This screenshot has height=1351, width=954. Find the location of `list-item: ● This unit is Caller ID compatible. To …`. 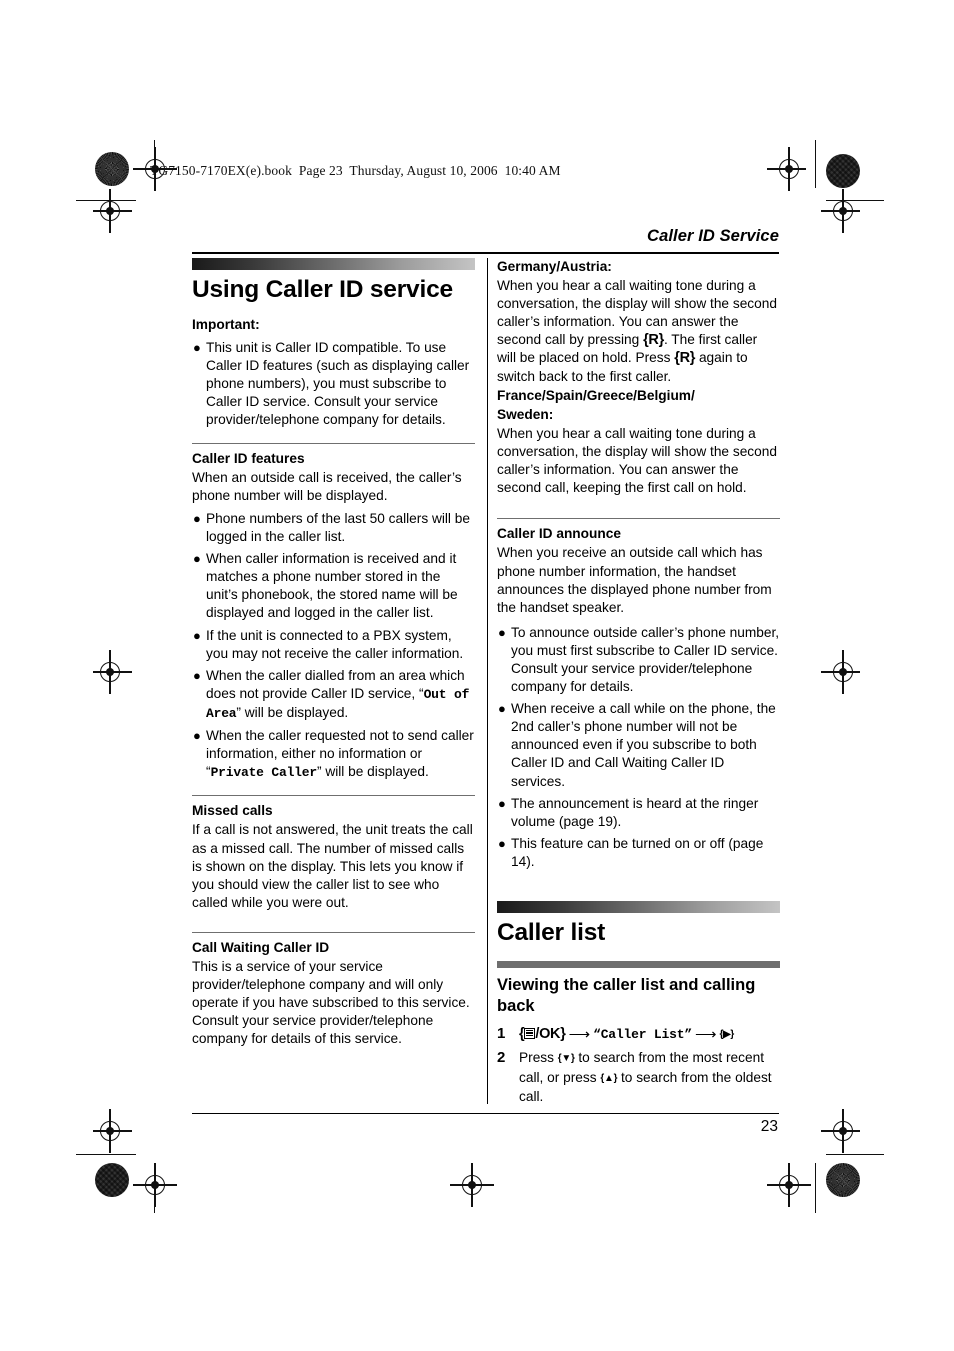

list-item: ● This unit is Caller ID compatible. To … is located at coordinates (333, 384).